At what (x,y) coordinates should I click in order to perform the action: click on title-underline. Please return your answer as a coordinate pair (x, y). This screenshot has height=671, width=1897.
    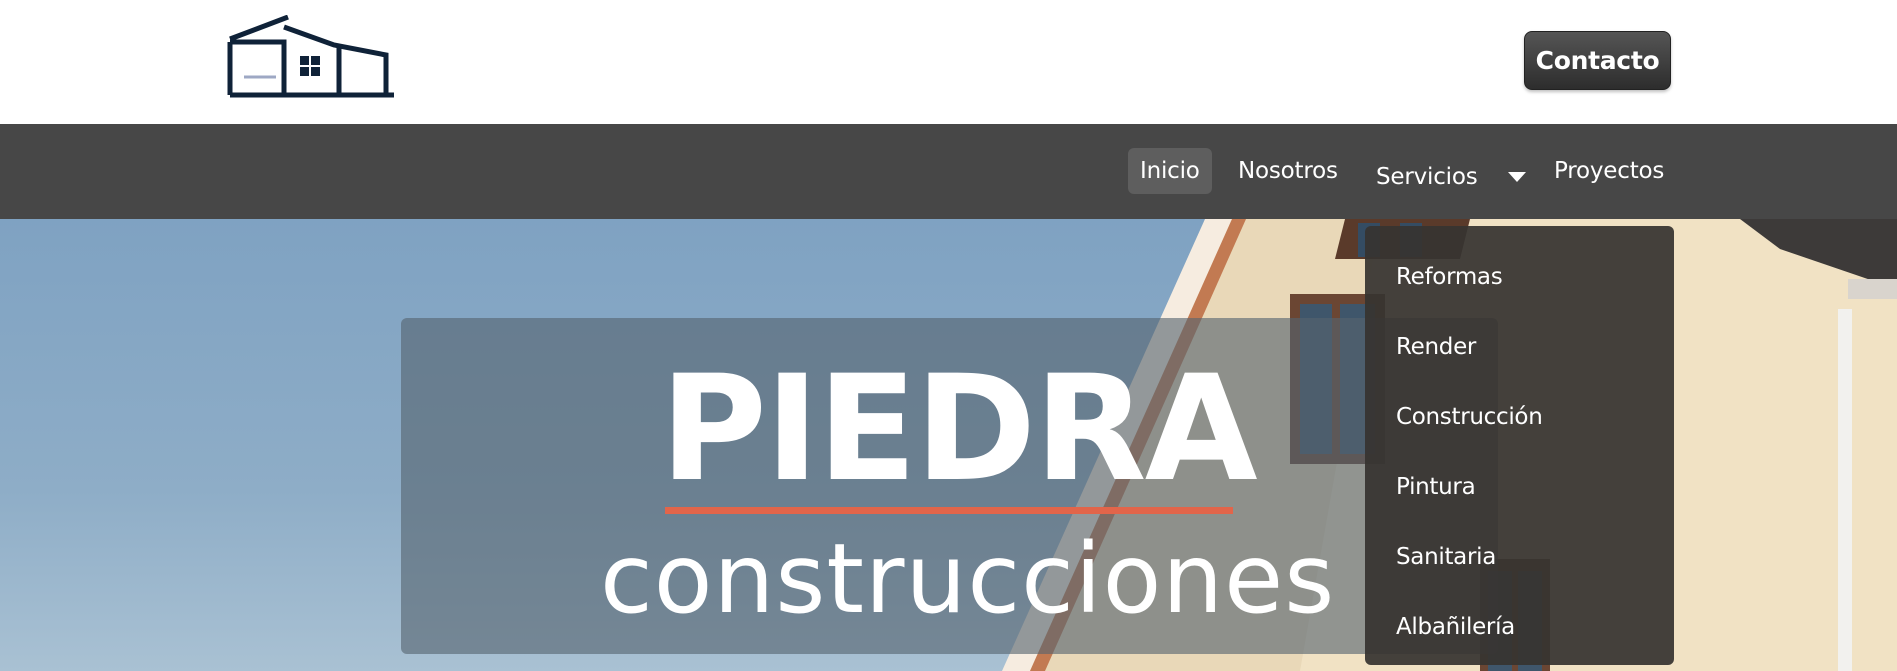
    Looking at the image, I should click on (949, 510).